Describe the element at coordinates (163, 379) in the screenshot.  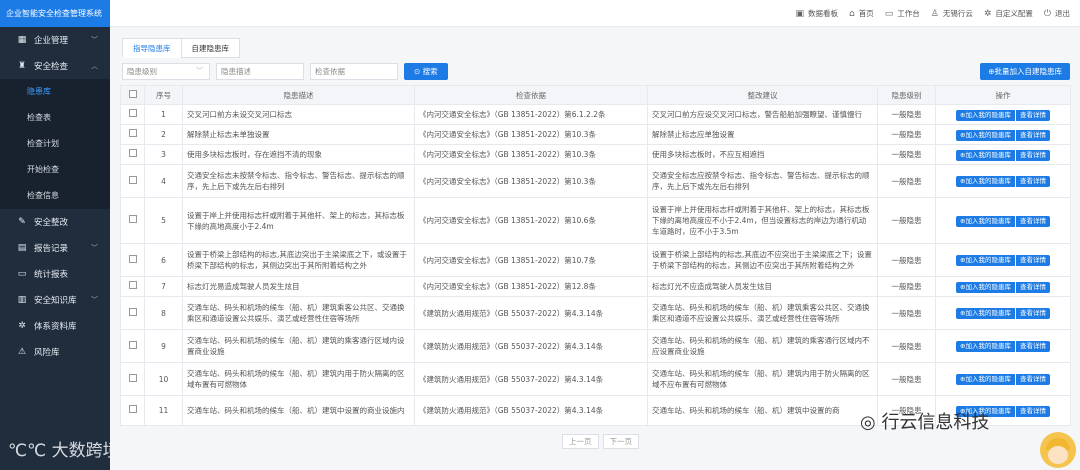
I see `cell-no: 10` at that location.